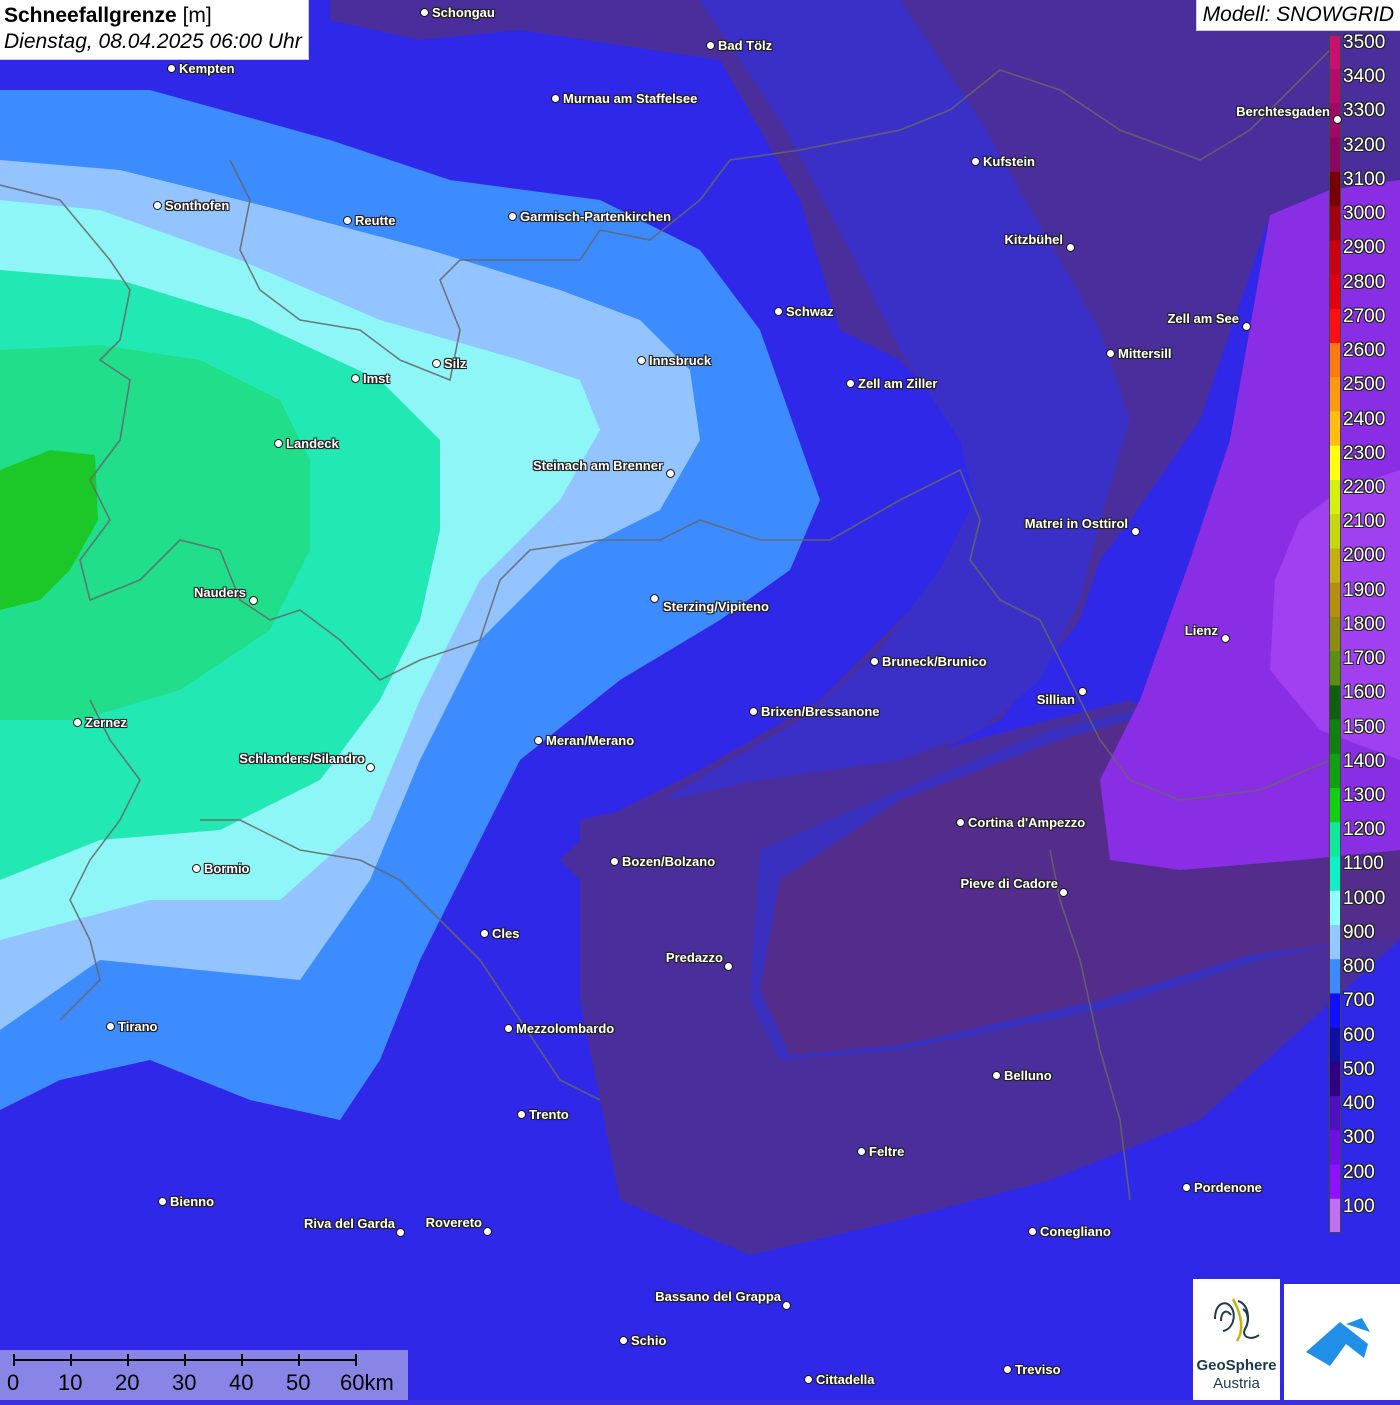  Describe the element at coordinates (1007, 1369) in the screenshot. I see `city-marker-treviso` at that location.